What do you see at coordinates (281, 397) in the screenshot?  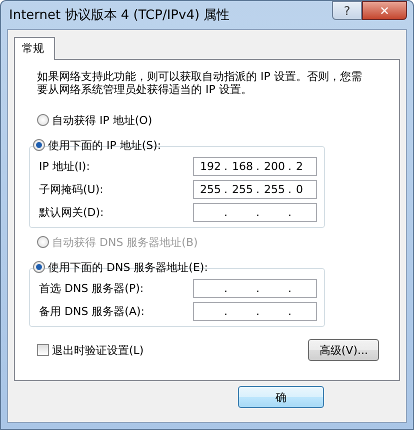 I see `ok-button: 确` at bounding box center [281, 397].